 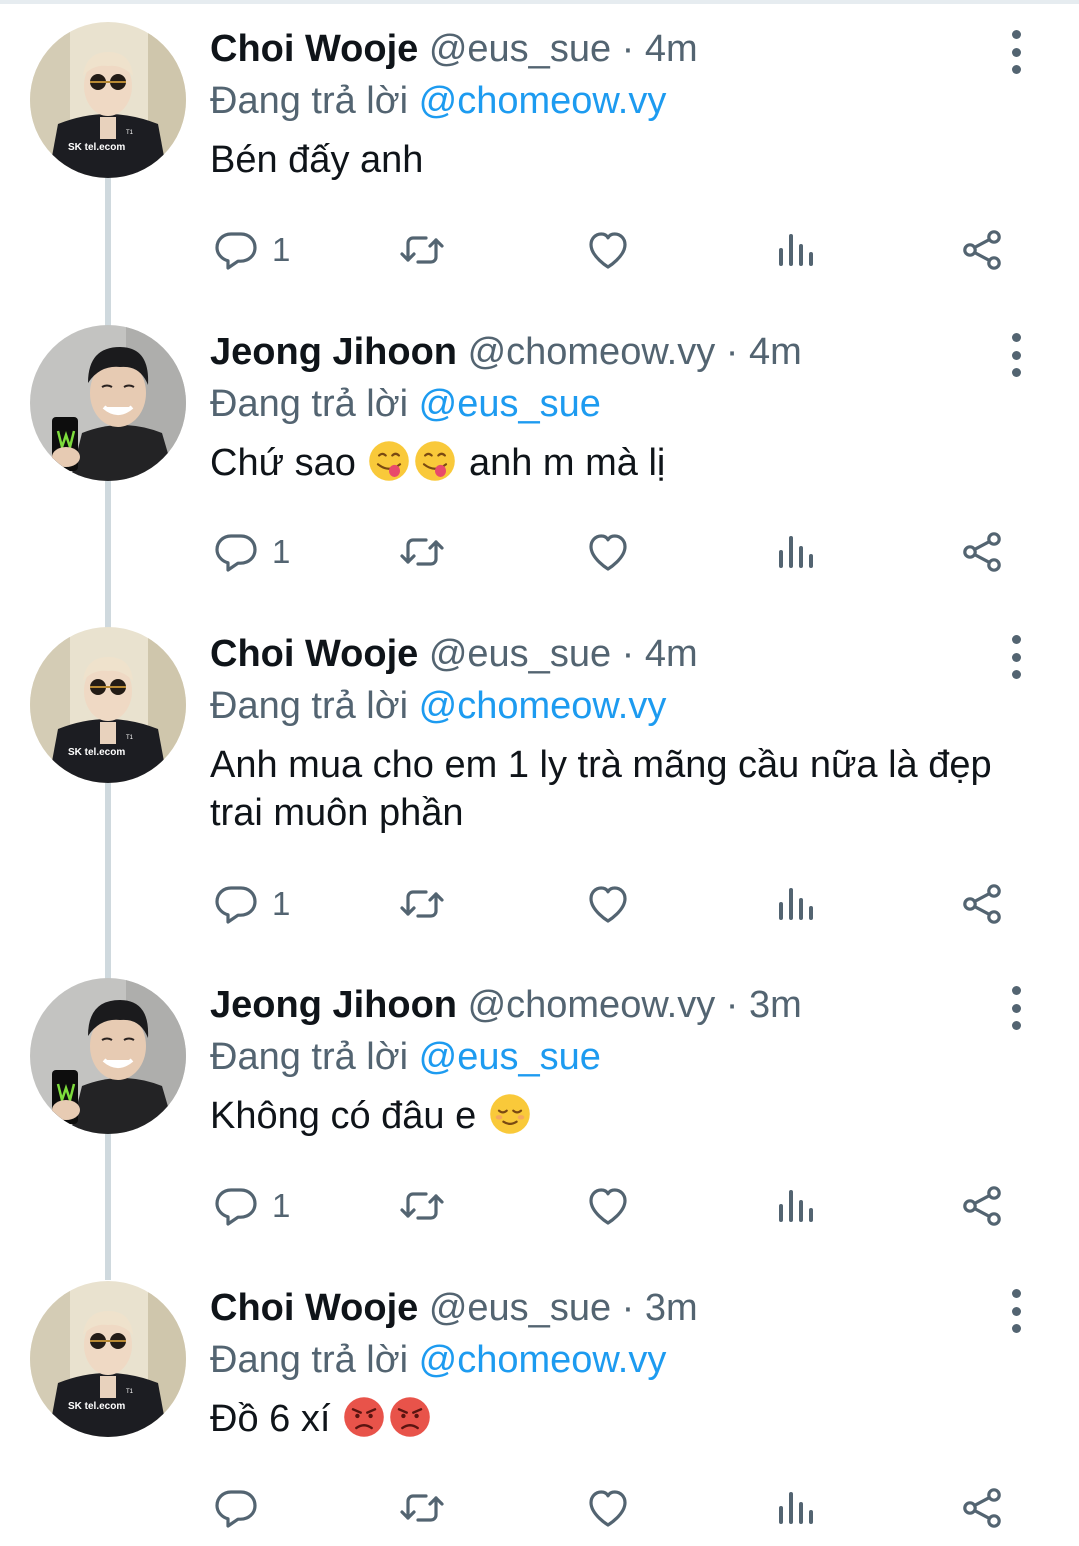 I want to click on tweet-text-part: Đồ 6 xí, so click(x=275, y=1419).